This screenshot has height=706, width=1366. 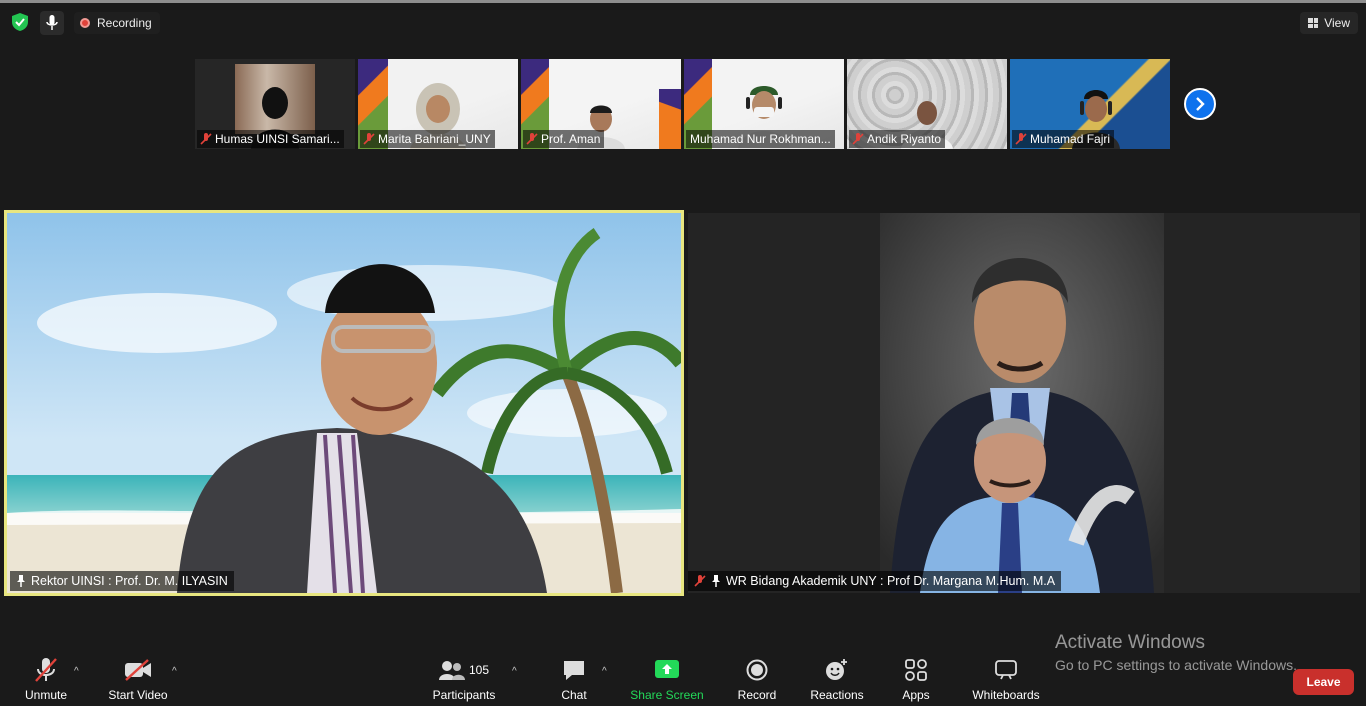 I want to click on record-button: Record, so click(x=757, y=679).